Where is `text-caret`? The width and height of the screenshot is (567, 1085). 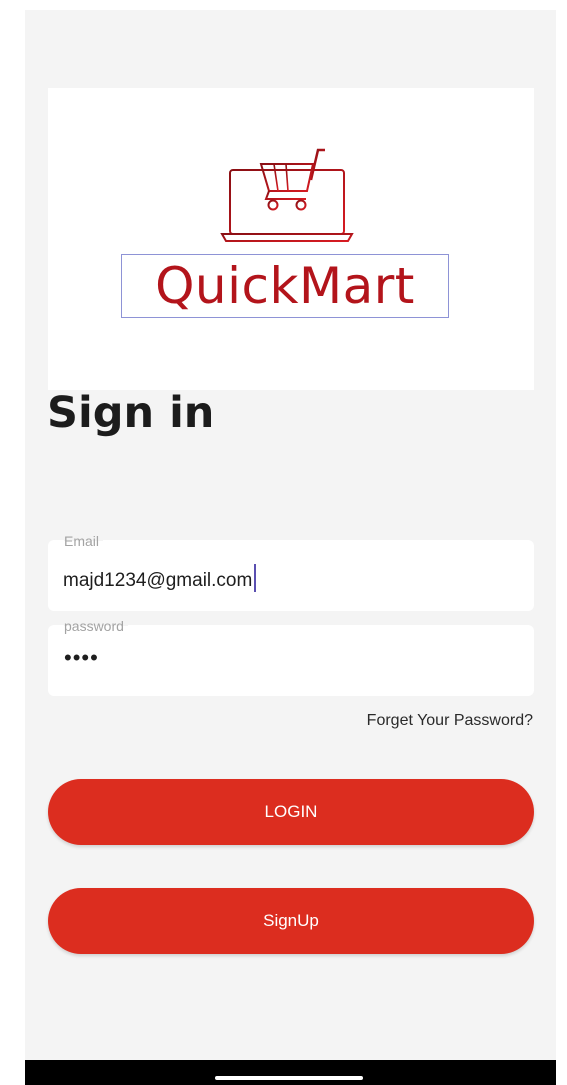 text-caret is located at coordinates (255, 578).